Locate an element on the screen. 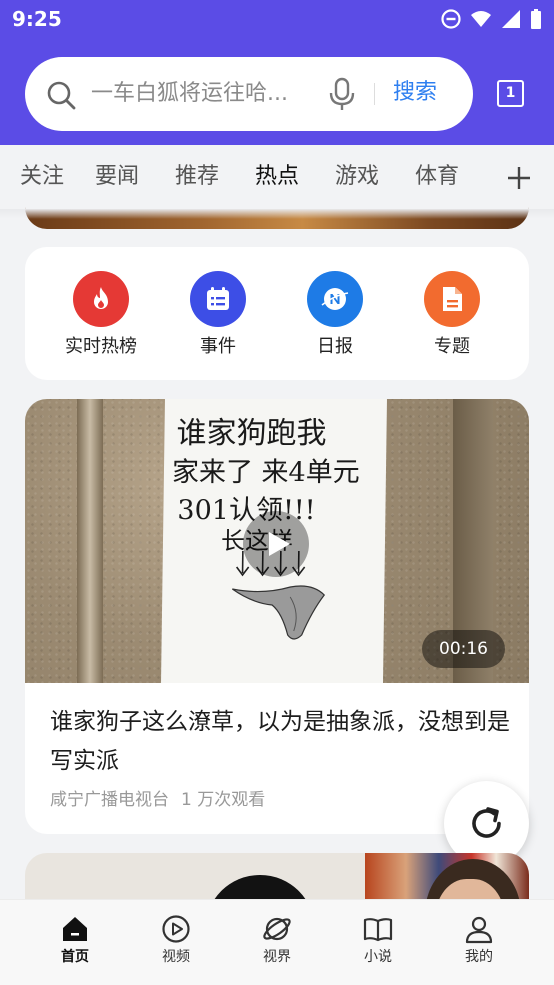 Image resolution: width=554 pixels, height=985 pixels. status-bar: 9:25 is located at coordinates (277, 20).